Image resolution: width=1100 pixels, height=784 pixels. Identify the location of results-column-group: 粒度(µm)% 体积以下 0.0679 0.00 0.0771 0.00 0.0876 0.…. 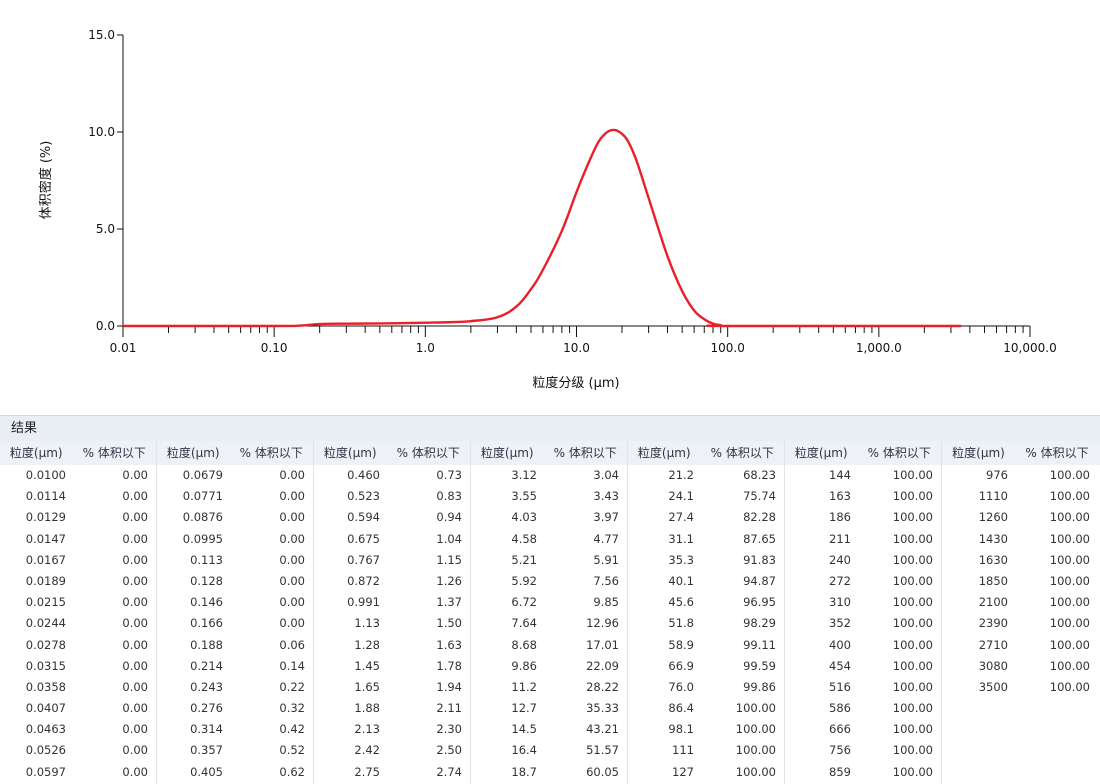
(235, 612).